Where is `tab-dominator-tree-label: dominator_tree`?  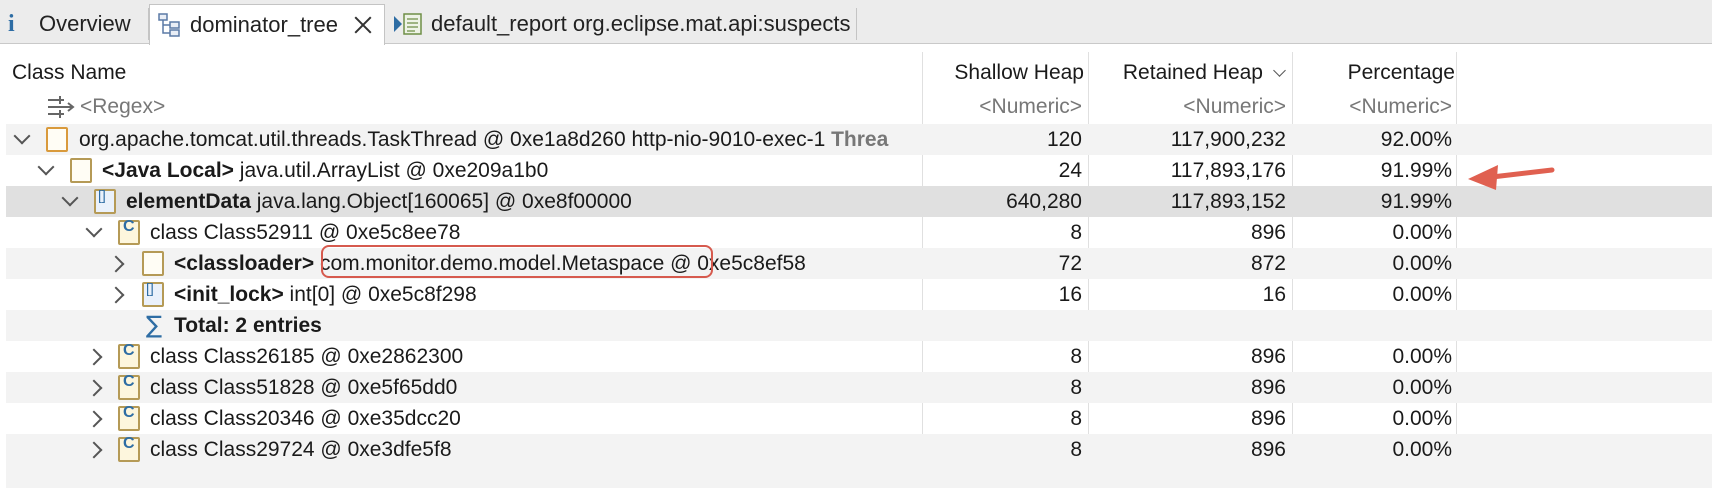 tab-dominator-tree-label: dominator_tree is located at coordinates (264, 24).